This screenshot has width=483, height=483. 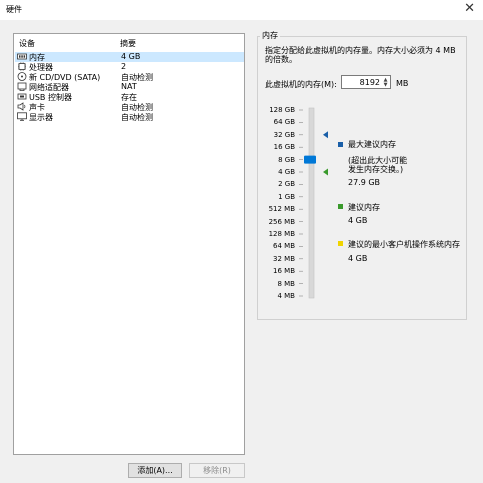 I want to click on slider-tick-label: 16 GB, so click(x=284, y=147).